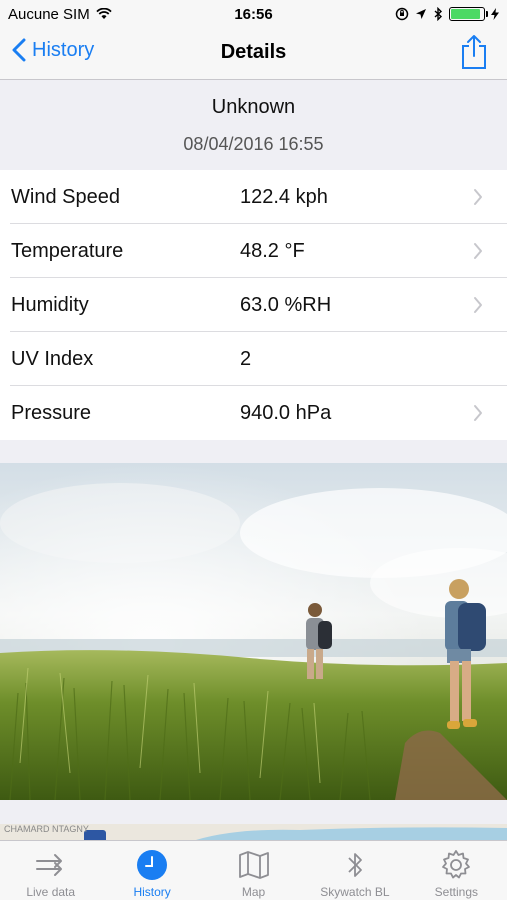 The width and height of the screenshot is (507, 900). What do you see at coordinates (253, 865) in the screenshot?
I see `map-icon` at bounding box center [253, 865].